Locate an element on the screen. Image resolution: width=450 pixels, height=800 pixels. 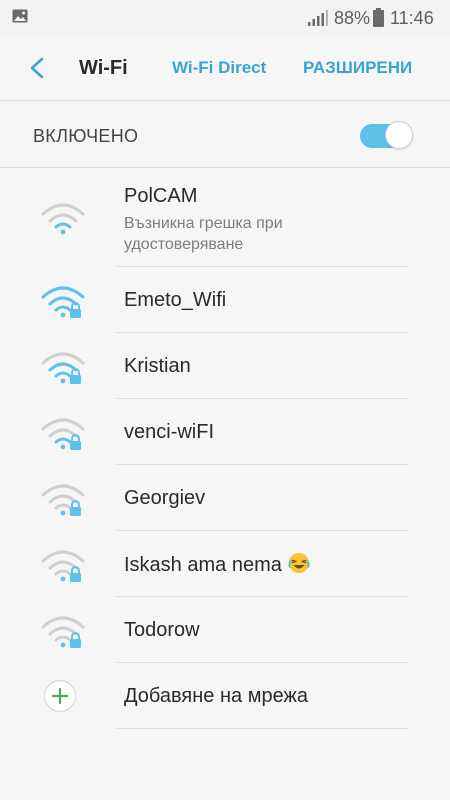
advanced-button: РАЗШИРЕНИ is located at coordinates (357, 68).